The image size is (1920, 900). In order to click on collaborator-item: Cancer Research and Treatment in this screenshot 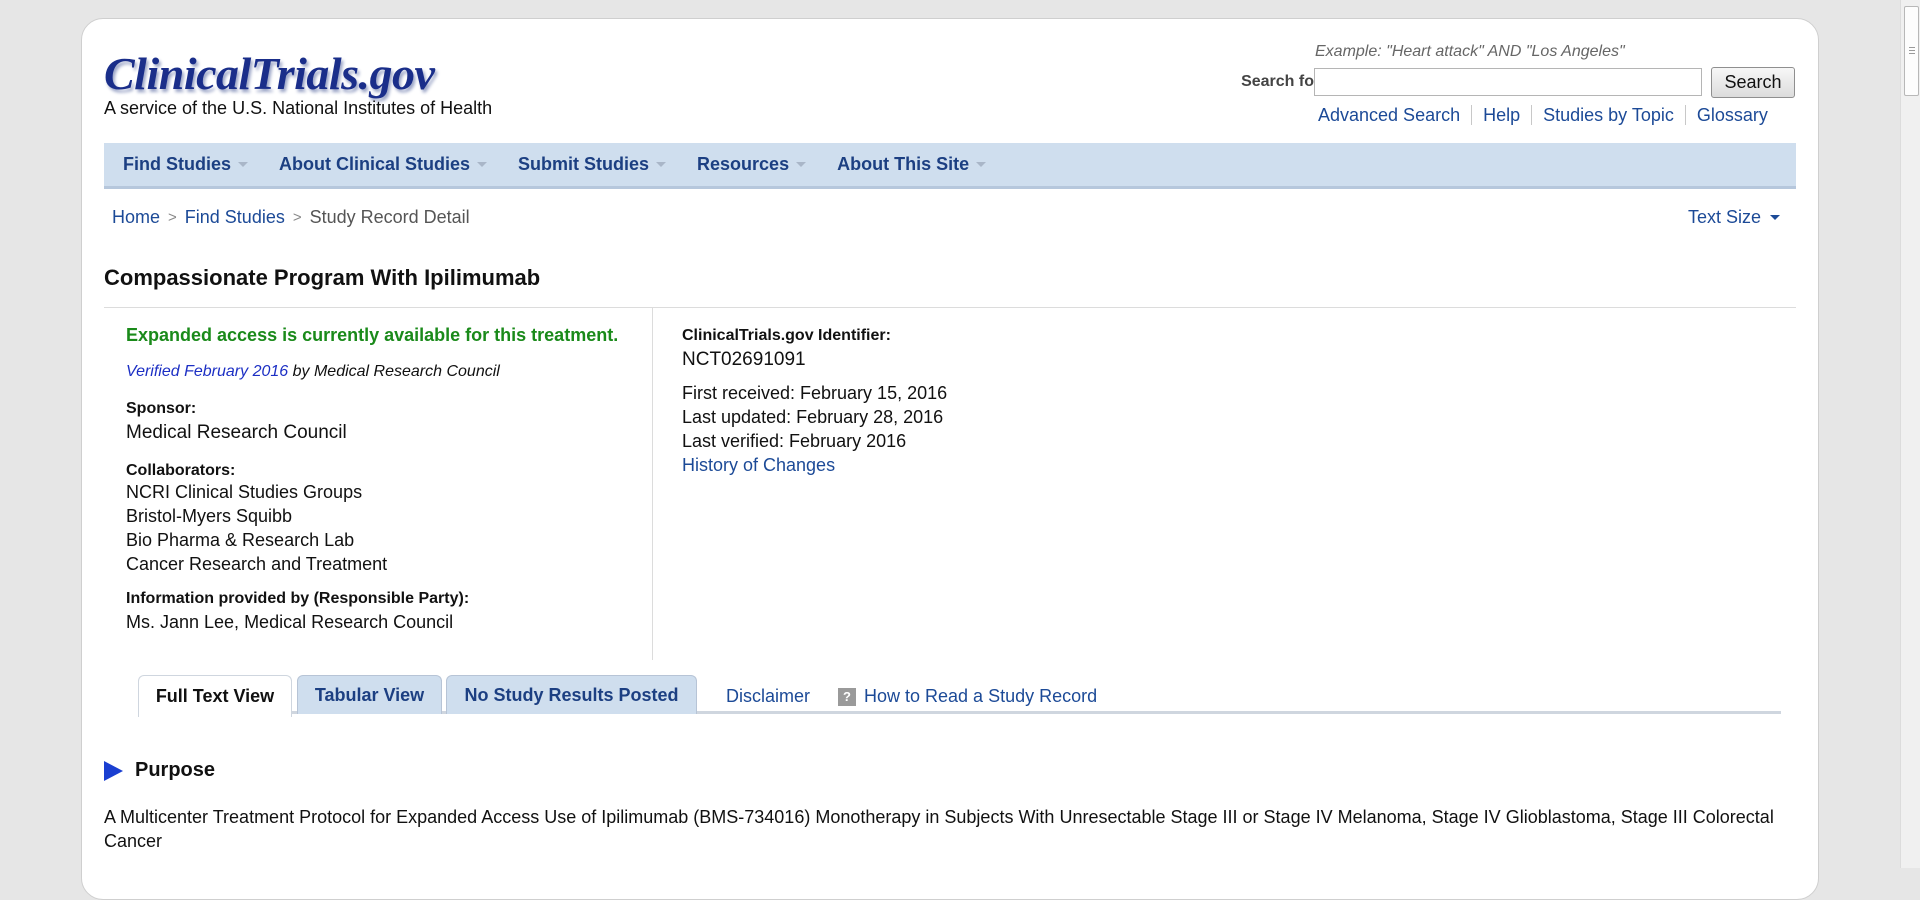, I will do `click(257, 564)`.